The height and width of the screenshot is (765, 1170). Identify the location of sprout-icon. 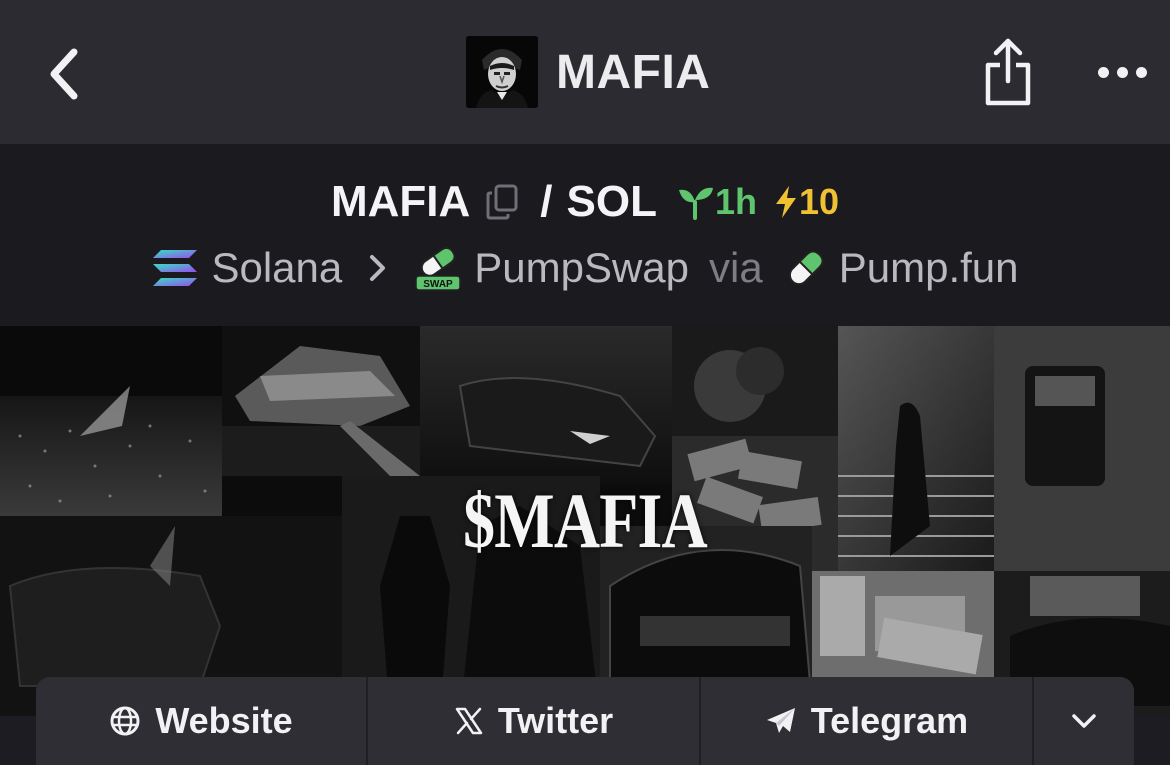
(695, 203).